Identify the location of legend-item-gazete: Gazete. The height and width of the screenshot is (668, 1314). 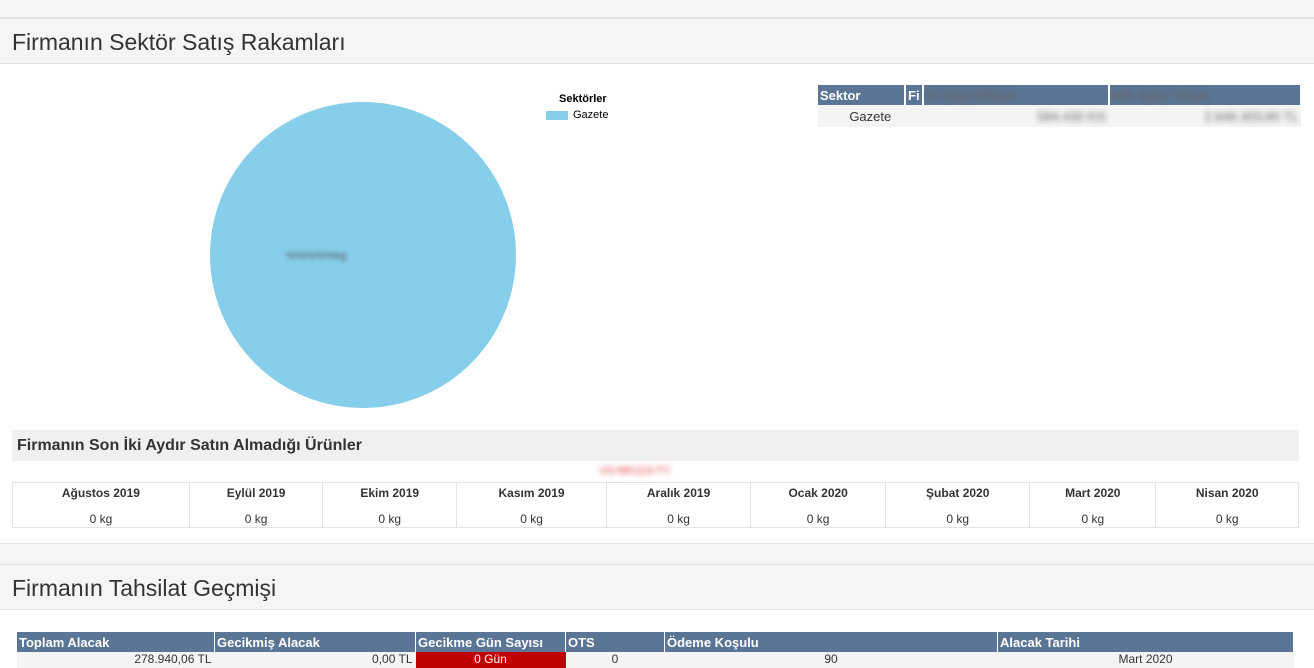
(577, 115).